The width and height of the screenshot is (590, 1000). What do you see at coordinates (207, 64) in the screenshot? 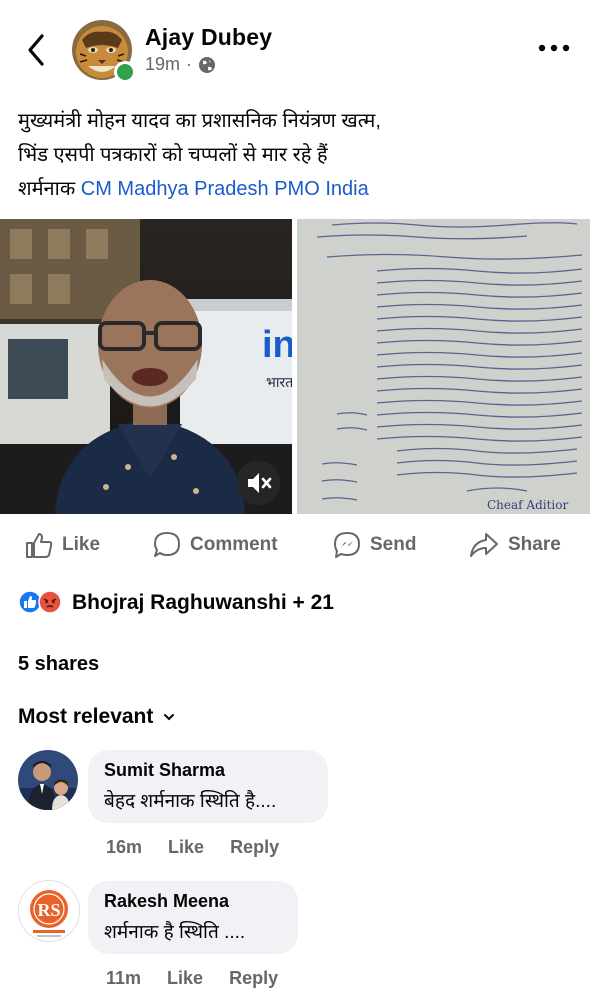
I see `globe-icon` at bounding box center [207, 64].